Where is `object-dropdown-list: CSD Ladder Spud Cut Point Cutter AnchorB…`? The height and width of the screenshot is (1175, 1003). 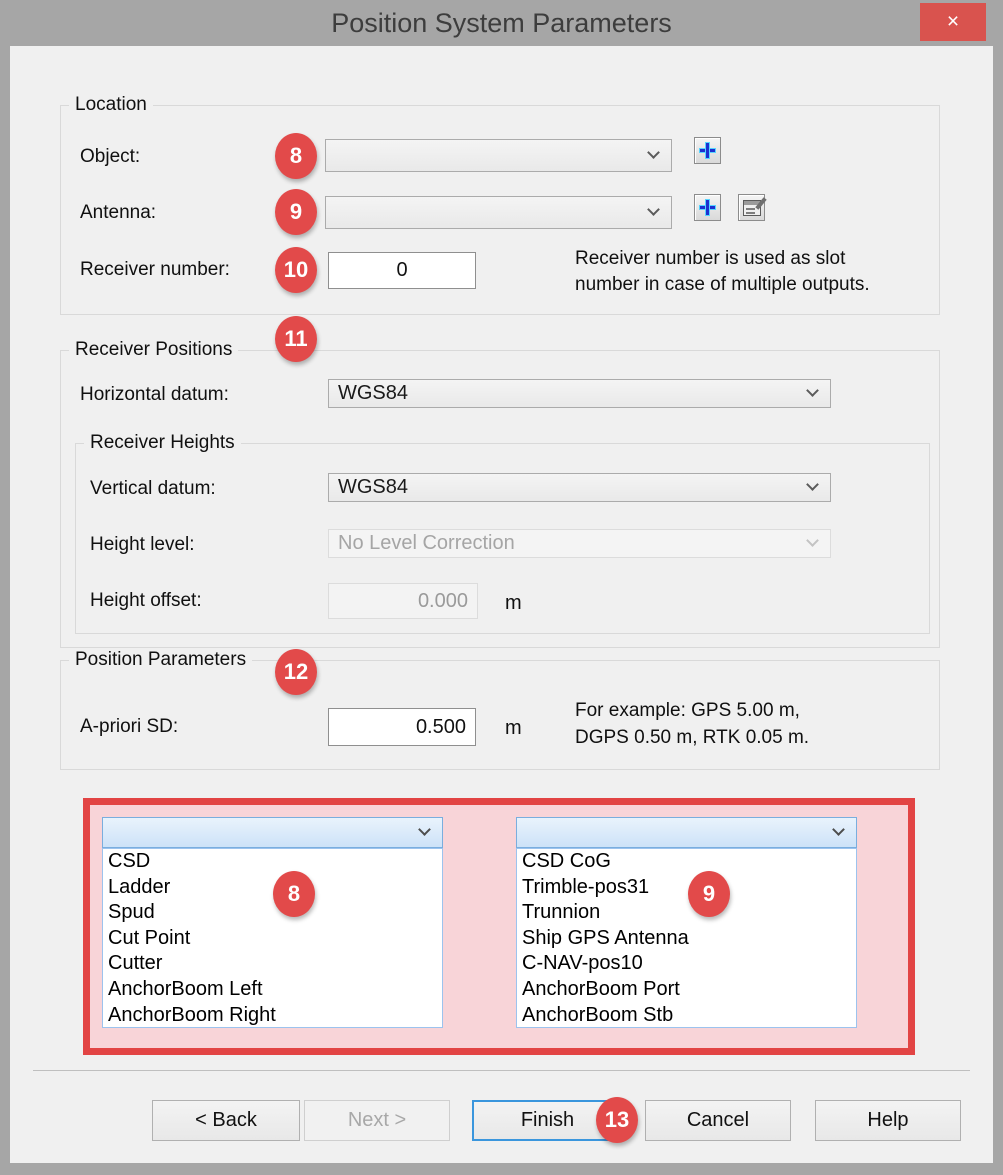 object-dropdown-list: CSD Ladder Spud Cut Point Cutter AnchorB… is located at coordinates (272, 938).